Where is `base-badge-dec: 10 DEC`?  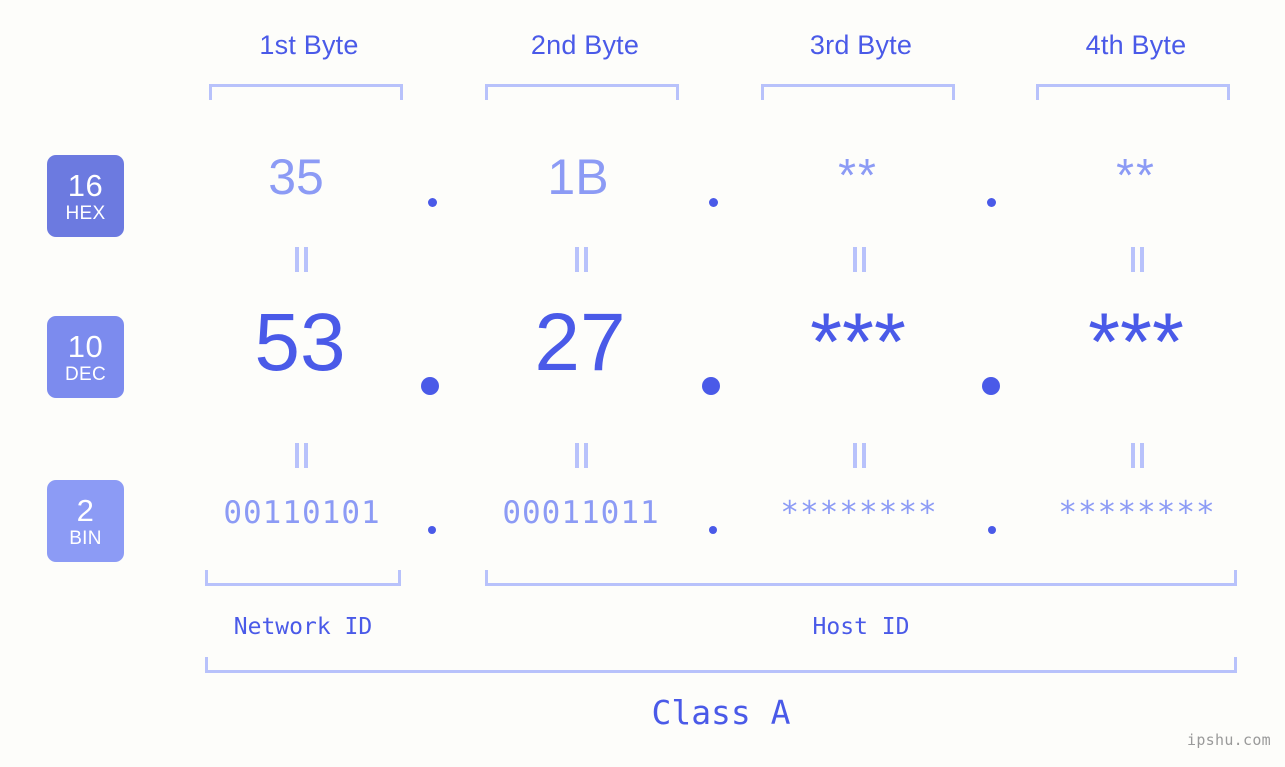 base-badge-dec: 10 DEC is located at coordinates (85, 357).